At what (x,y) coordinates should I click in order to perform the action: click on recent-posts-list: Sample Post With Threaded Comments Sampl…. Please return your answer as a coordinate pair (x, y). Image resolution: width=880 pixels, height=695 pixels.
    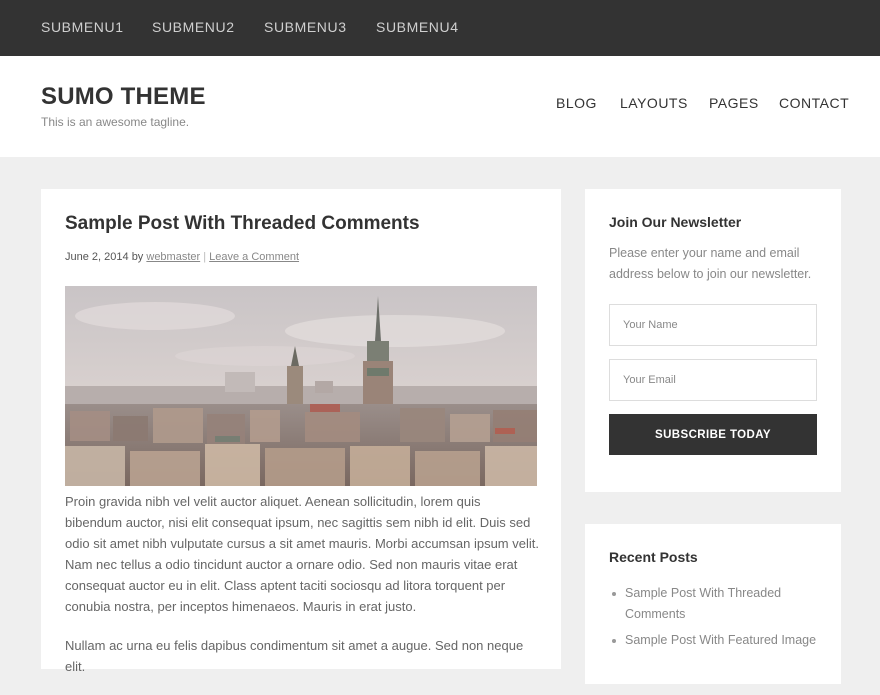
    Looking at the image, I should click on (714, 619).